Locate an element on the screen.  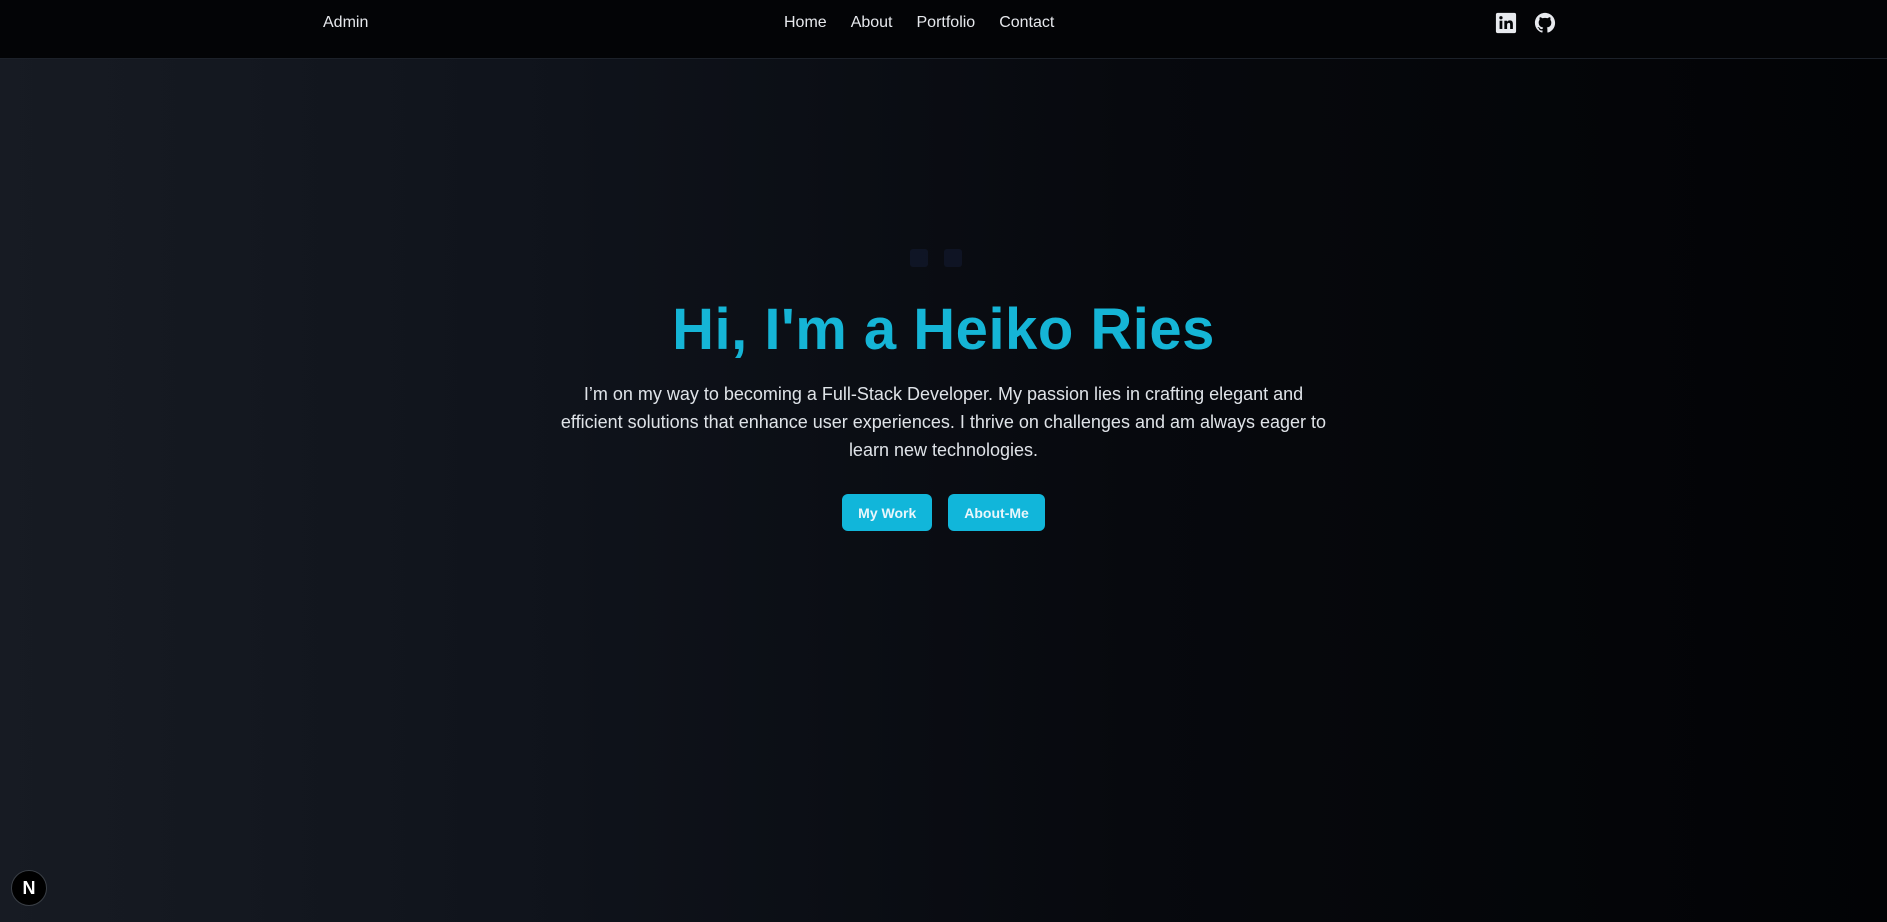
faint-decoration is located at coordinates (936, 258).